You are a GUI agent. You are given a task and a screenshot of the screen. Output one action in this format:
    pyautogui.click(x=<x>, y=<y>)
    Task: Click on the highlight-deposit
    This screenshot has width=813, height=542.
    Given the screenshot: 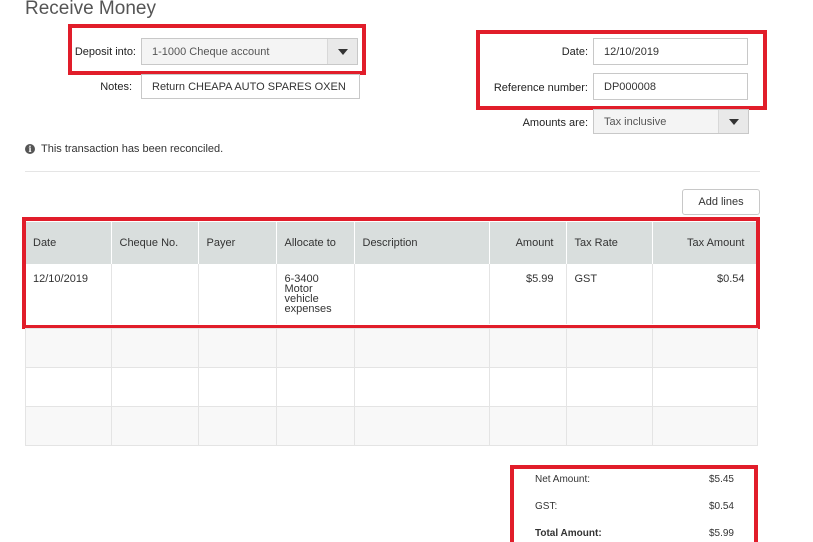 What is the action you would take?
    pyautogui.click(x=217, y=49)
    